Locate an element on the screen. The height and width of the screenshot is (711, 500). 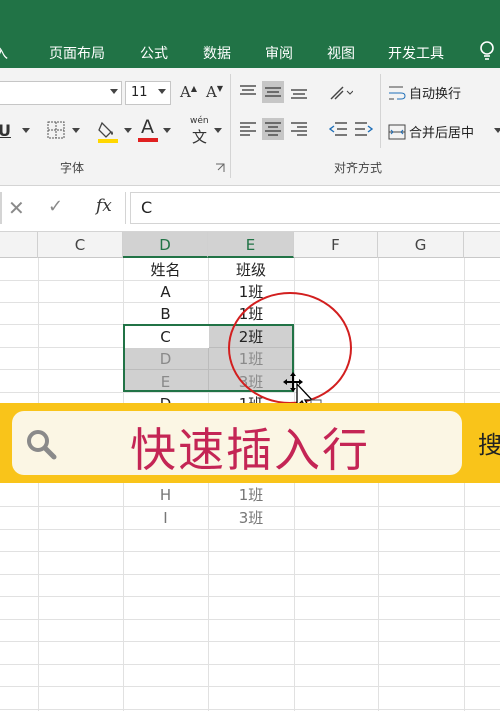
merge-center-button: 合并后居中 is located at coordinates (431, 131).